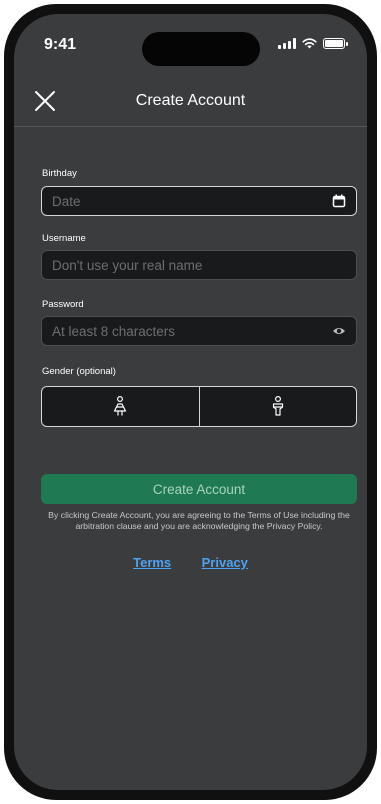 The width and height of the screenshot is (381, 804). I want to click on birthday-field, so click(199, 201).